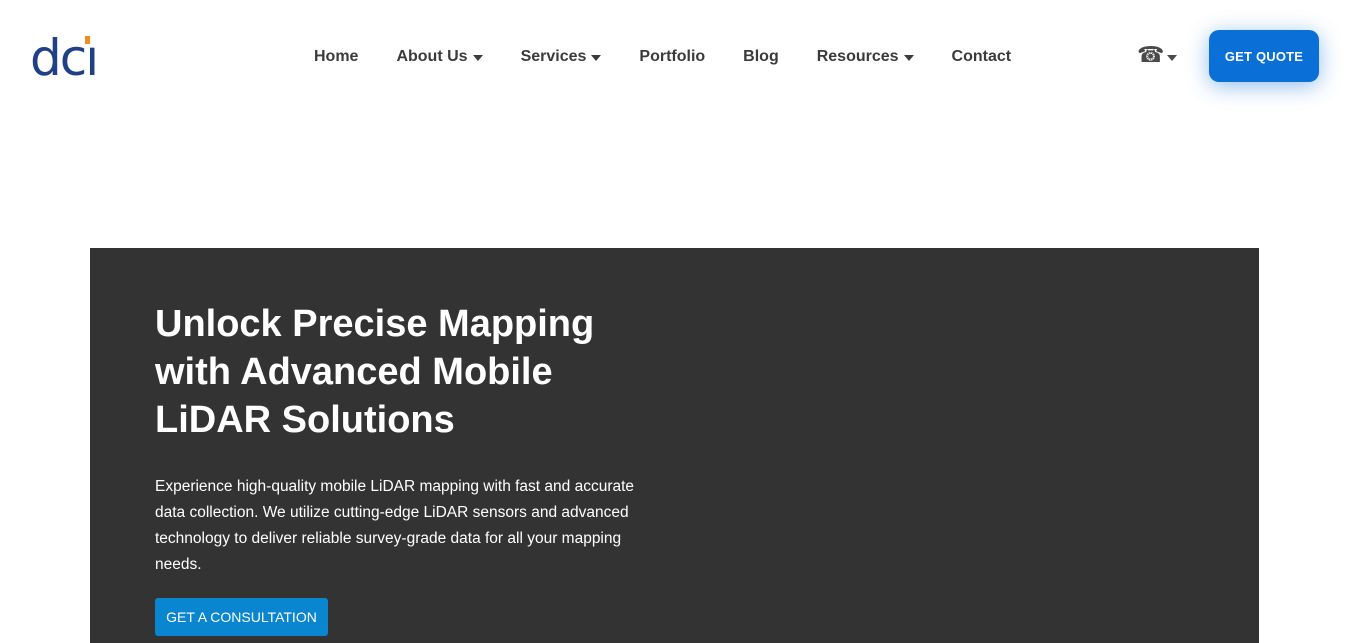  Describe the element at coordinates (88, 40) in the screenshot. I see `logo-accent-dot` at that location.